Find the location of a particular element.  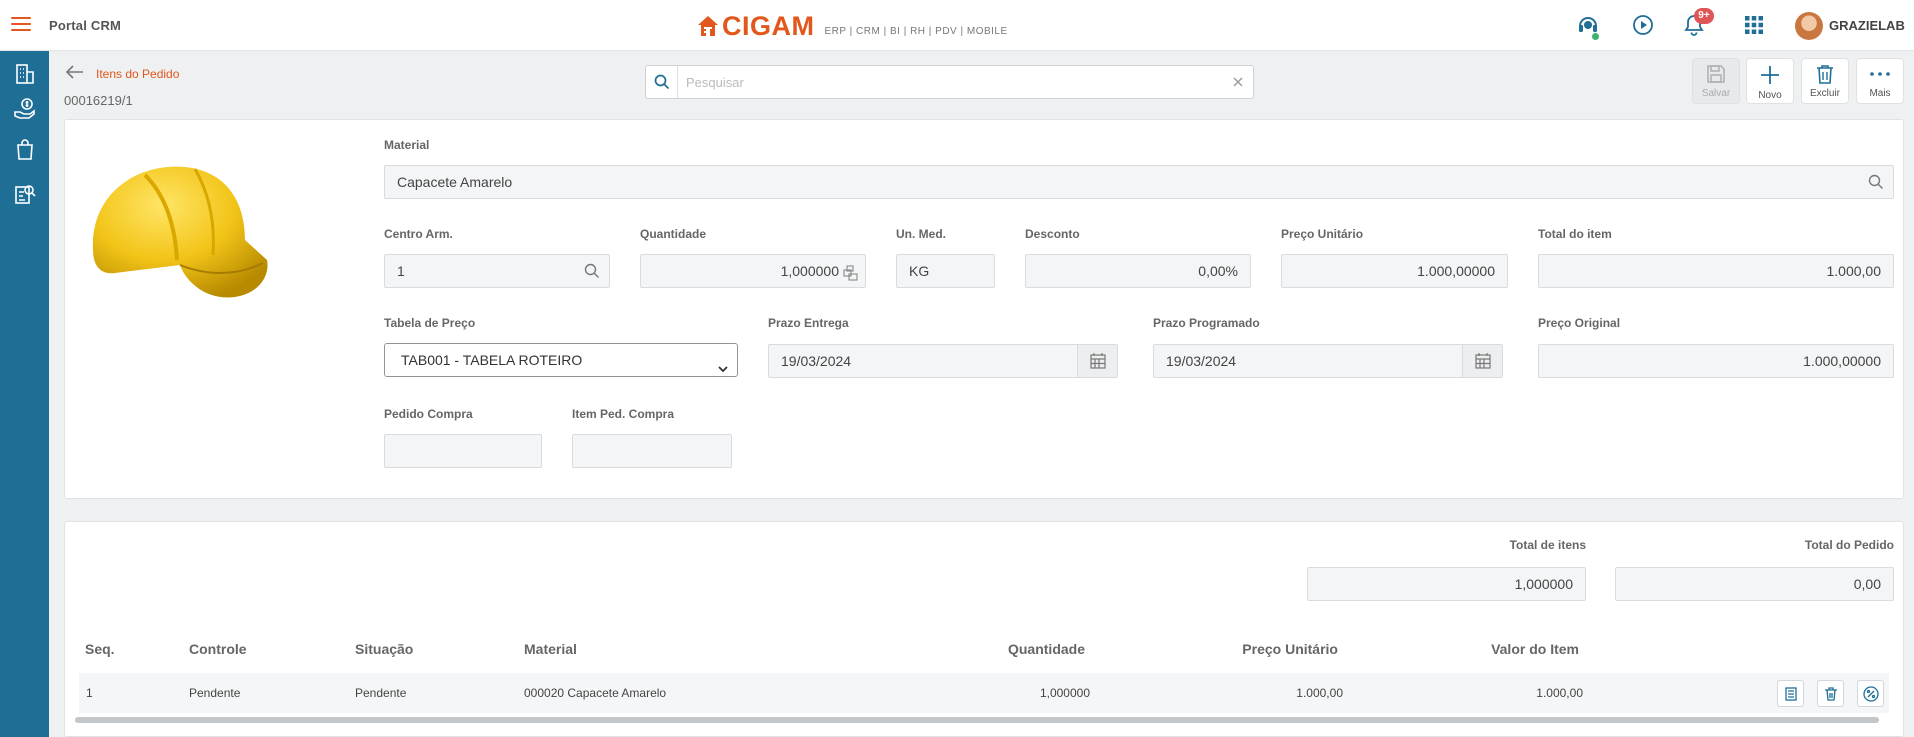

save-icon is located at coordinates (1716, 74).